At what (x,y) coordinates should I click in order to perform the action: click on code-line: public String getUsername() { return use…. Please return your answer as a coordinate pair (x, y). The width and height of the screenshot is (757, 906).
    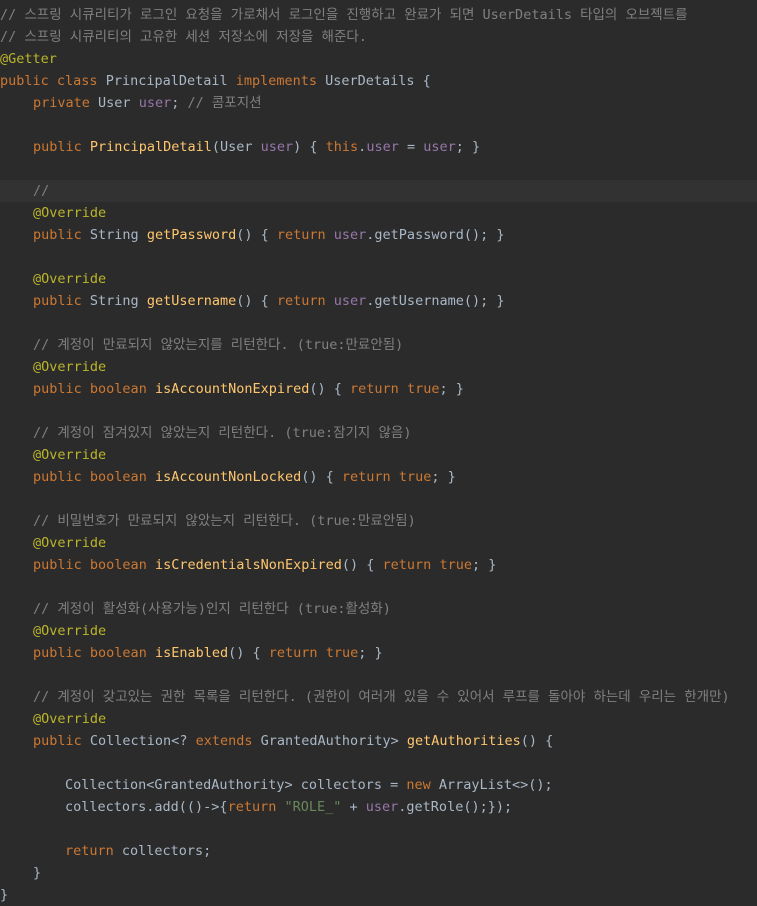
    Looking at the image, I should click on (378, 301).